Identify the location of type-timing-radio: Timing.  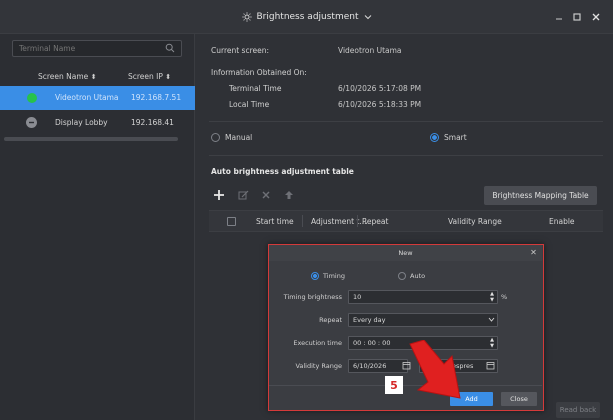
(328, 276).